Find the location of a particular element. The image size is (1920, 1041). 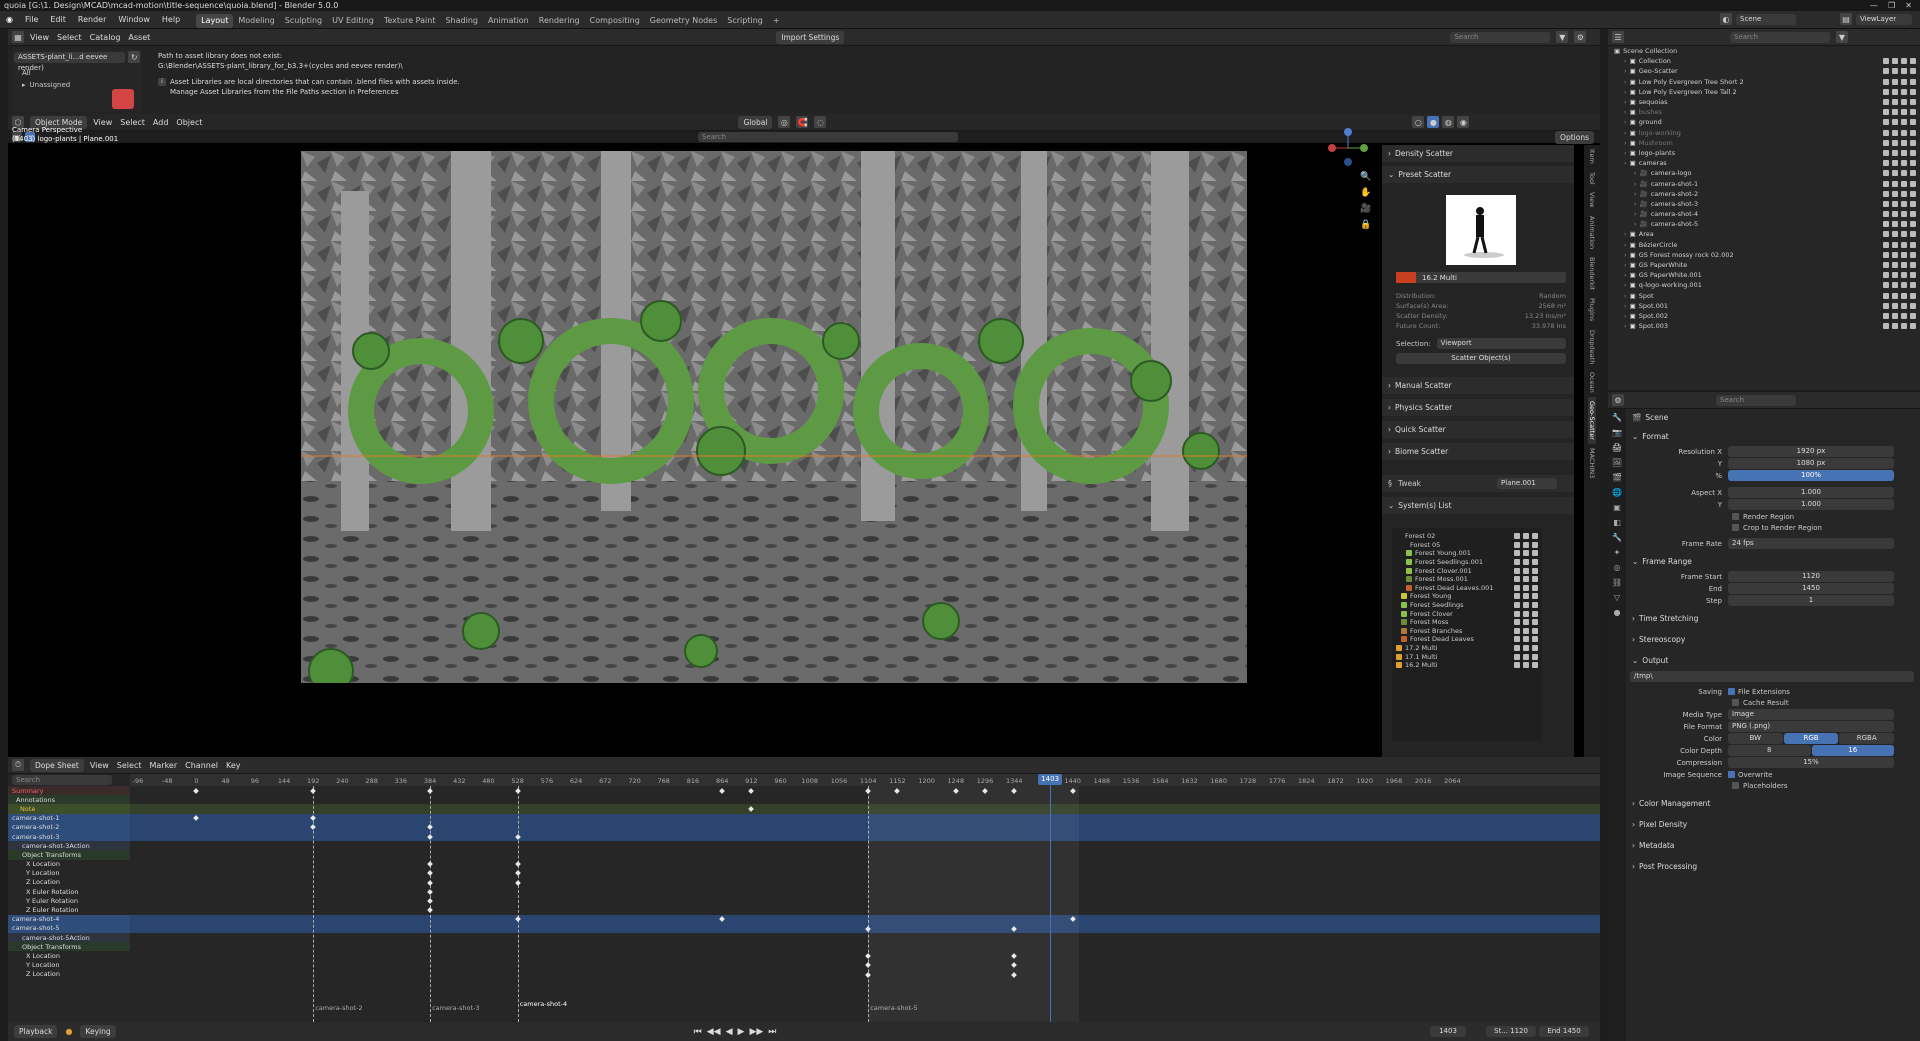

world-tab-icon: 🌐 is located at coordinates (1617, 492).